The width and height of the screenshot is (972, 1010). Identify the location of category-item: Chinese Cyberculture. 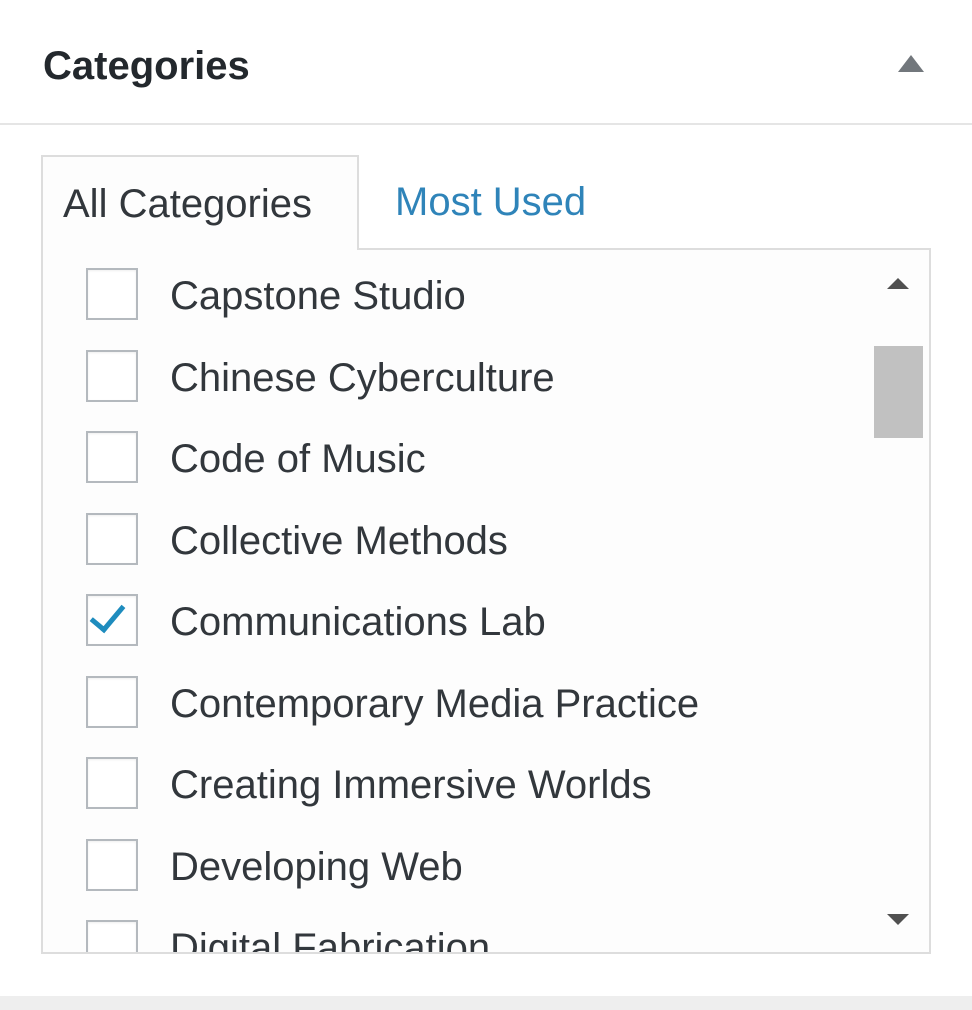
(458, 373).